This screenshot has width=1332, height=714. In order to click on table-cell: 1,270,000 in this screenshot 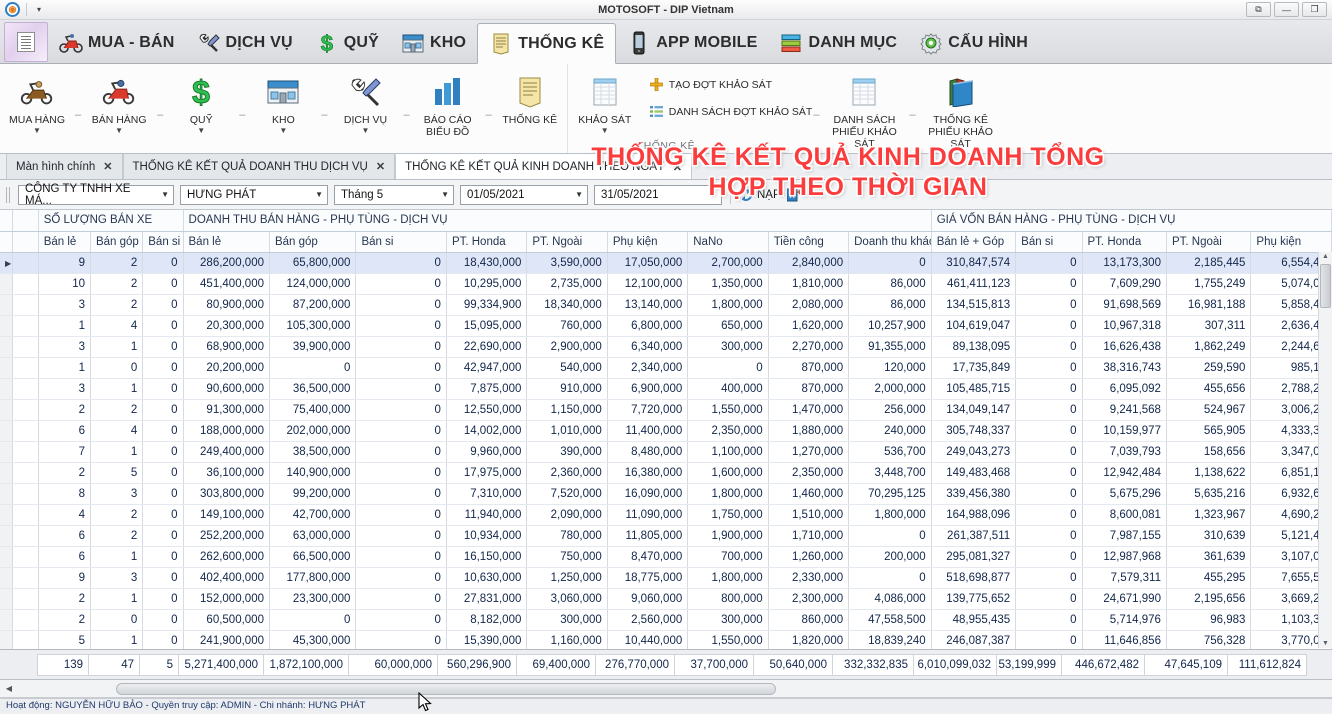, I will do `click(809, 452)`.